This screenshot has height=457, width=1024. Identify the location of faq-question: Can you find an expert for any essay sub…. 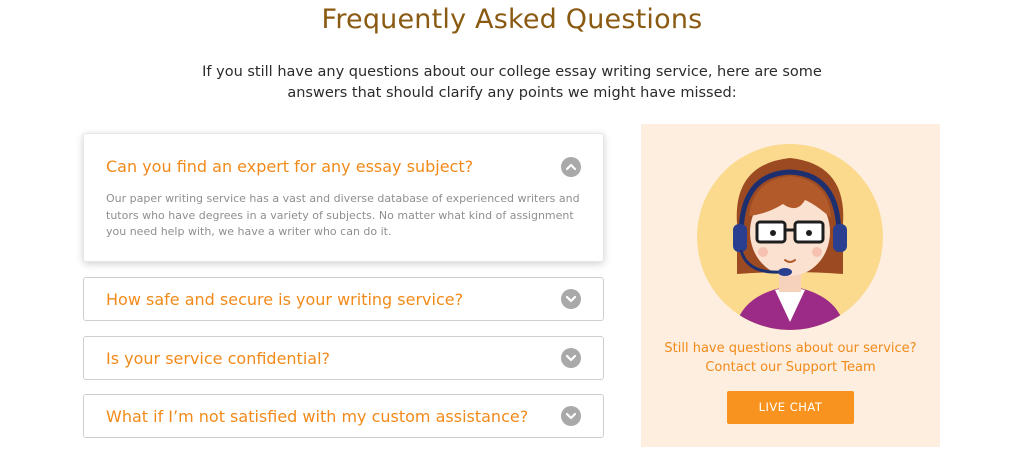
(290, 166).